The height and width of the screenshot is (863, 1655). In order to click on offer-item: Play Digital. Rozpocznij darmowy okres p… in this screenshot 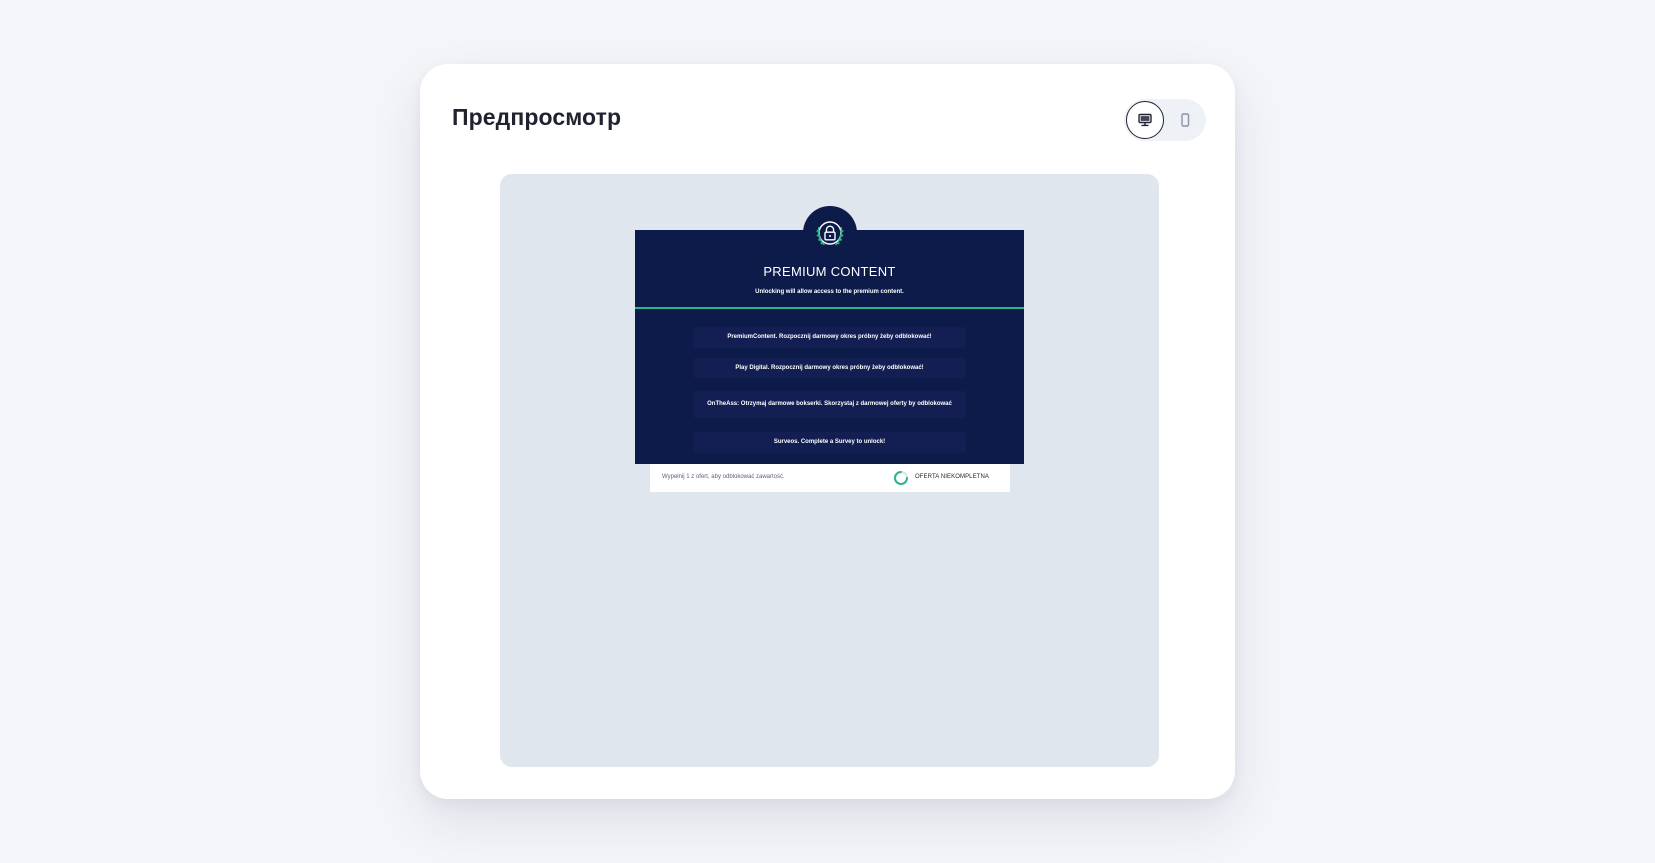, I will do `click(829, 368)`.